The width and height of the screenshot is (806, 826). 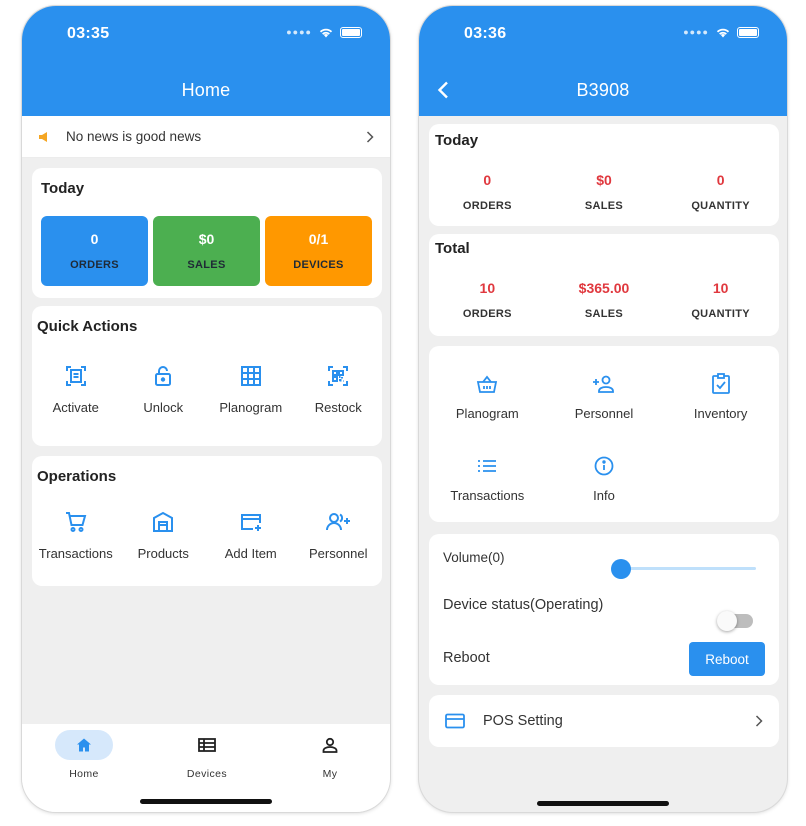 What do you see at coordinates (604, 721) in the screenshot?
I see `pos-setting-row: POS Setting` at bounding box center [604, 721].